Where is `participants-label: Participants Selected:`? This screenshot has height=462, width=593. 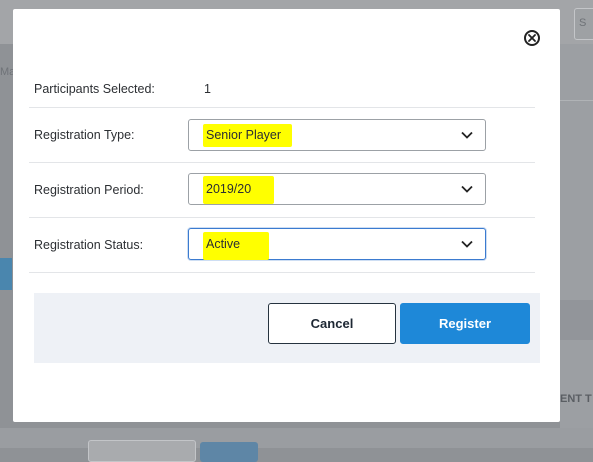 participants-label: Participants Selected: is located at coordinates (94, 89).